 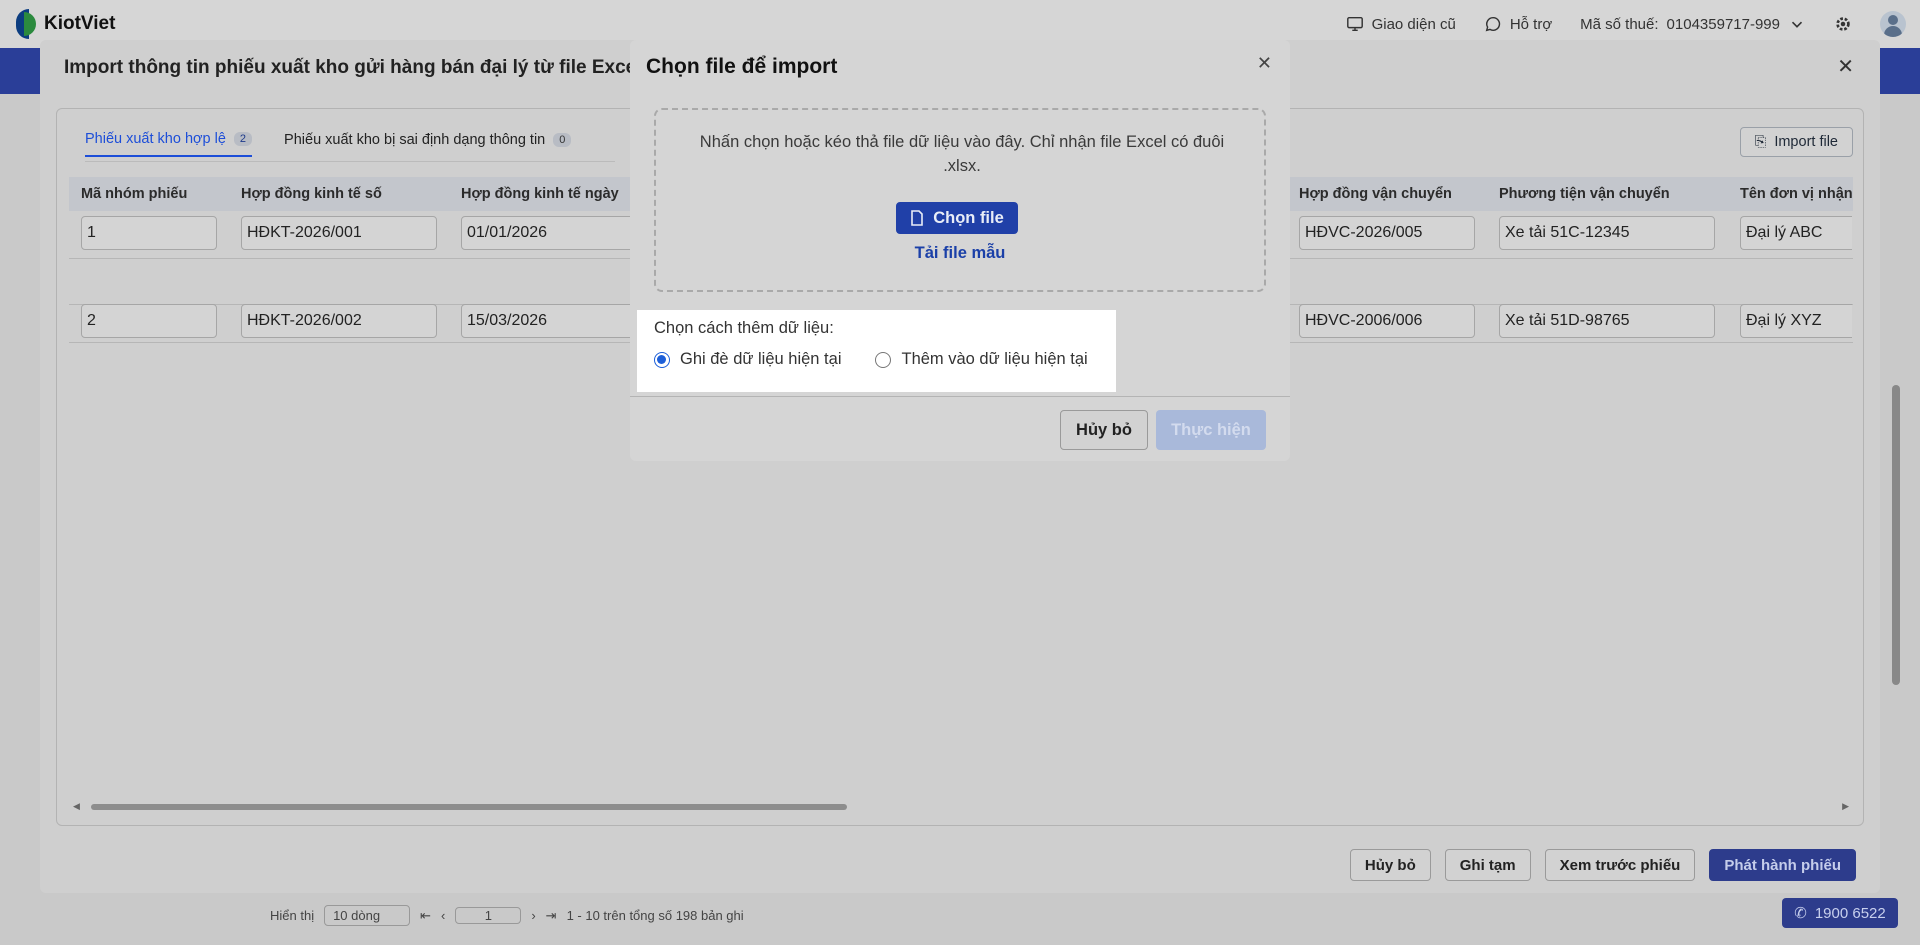 What do you see at coordinates (1104, 430) in the screenshot?
I see `dialog-cancel-button: Hủy bỏ` at bounding box center [1104, 430].